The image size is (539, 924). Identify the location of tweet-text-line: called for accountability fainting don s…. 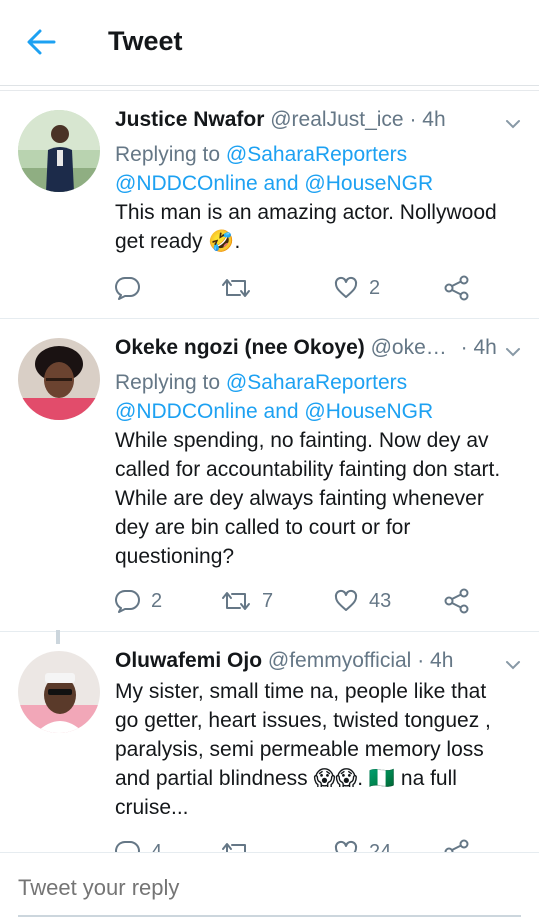
(308, 469).